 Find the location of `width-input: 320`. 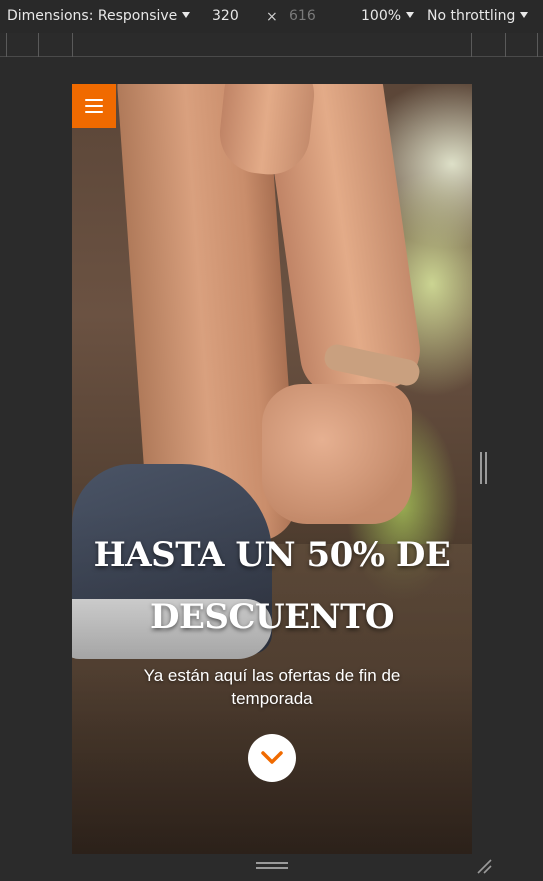

width-input: 320 is located at coordinates (225, 16).